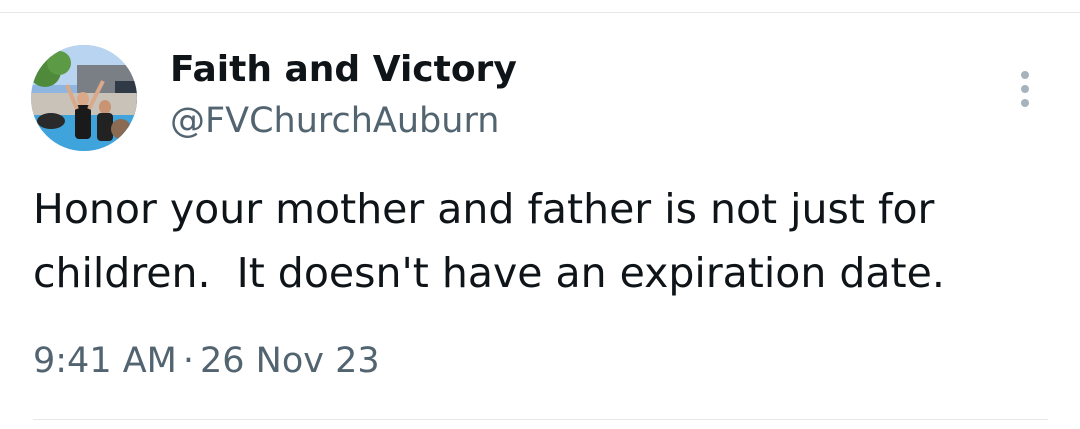 The width and height of the screenshot is (1080, 429). I want to click on author-display-name: Faith and Victory, so click(343, 70).